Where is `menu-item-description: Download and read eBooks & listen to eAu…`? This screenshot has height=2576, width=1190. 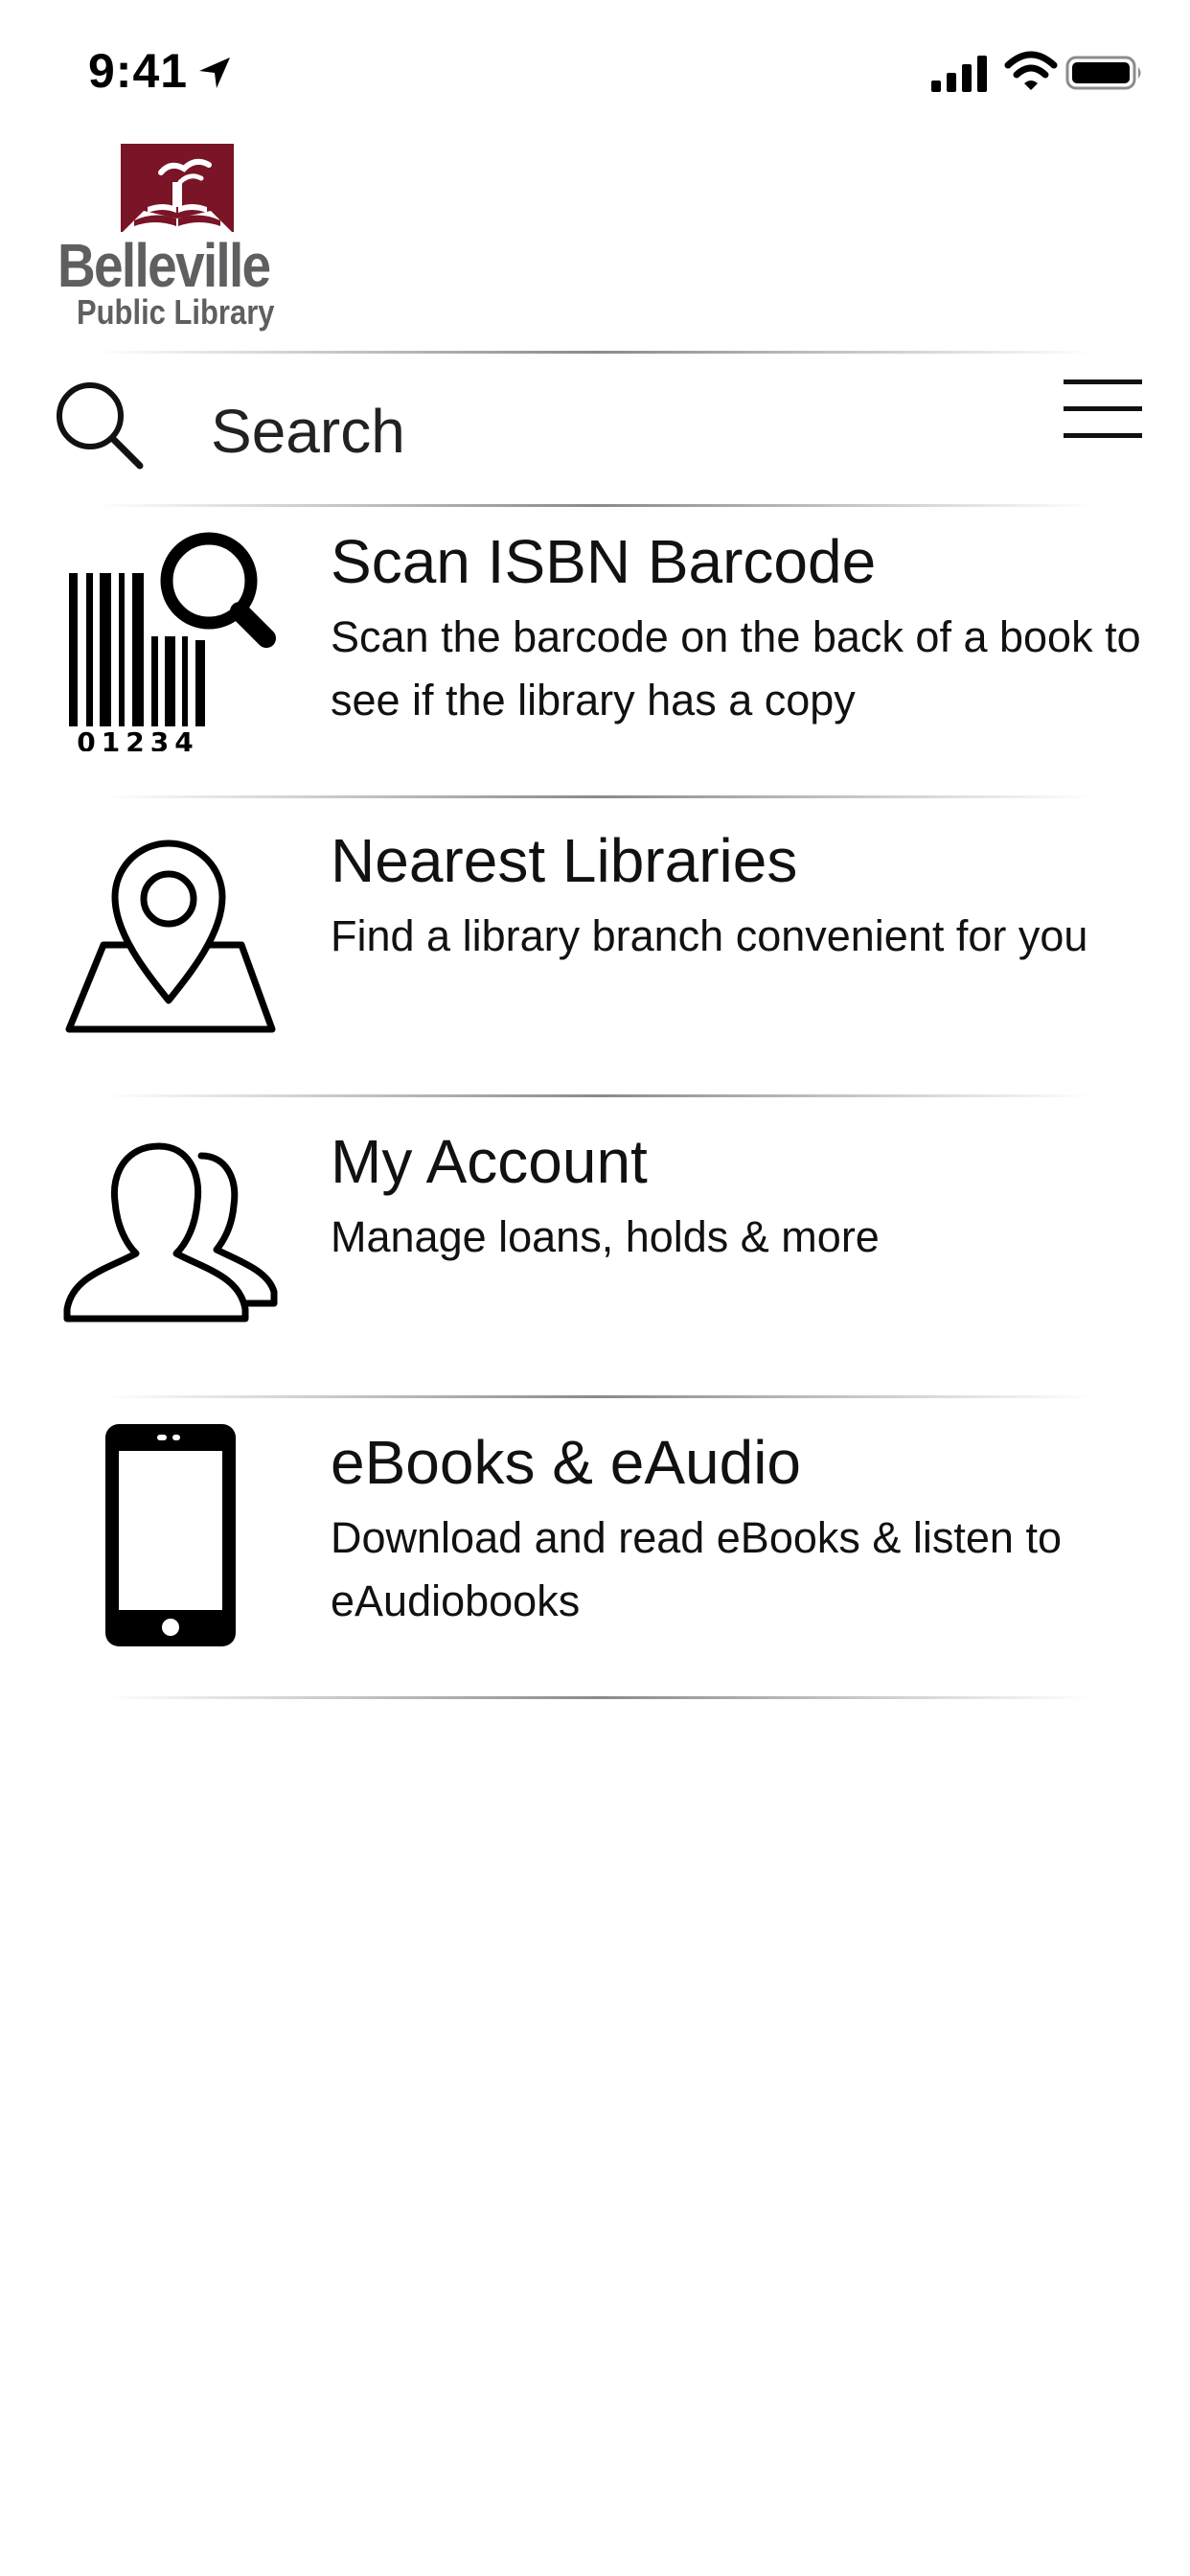 menu-item-description: Download and read eBooks & listen to eAu… is located at coordinates (697, 1569).